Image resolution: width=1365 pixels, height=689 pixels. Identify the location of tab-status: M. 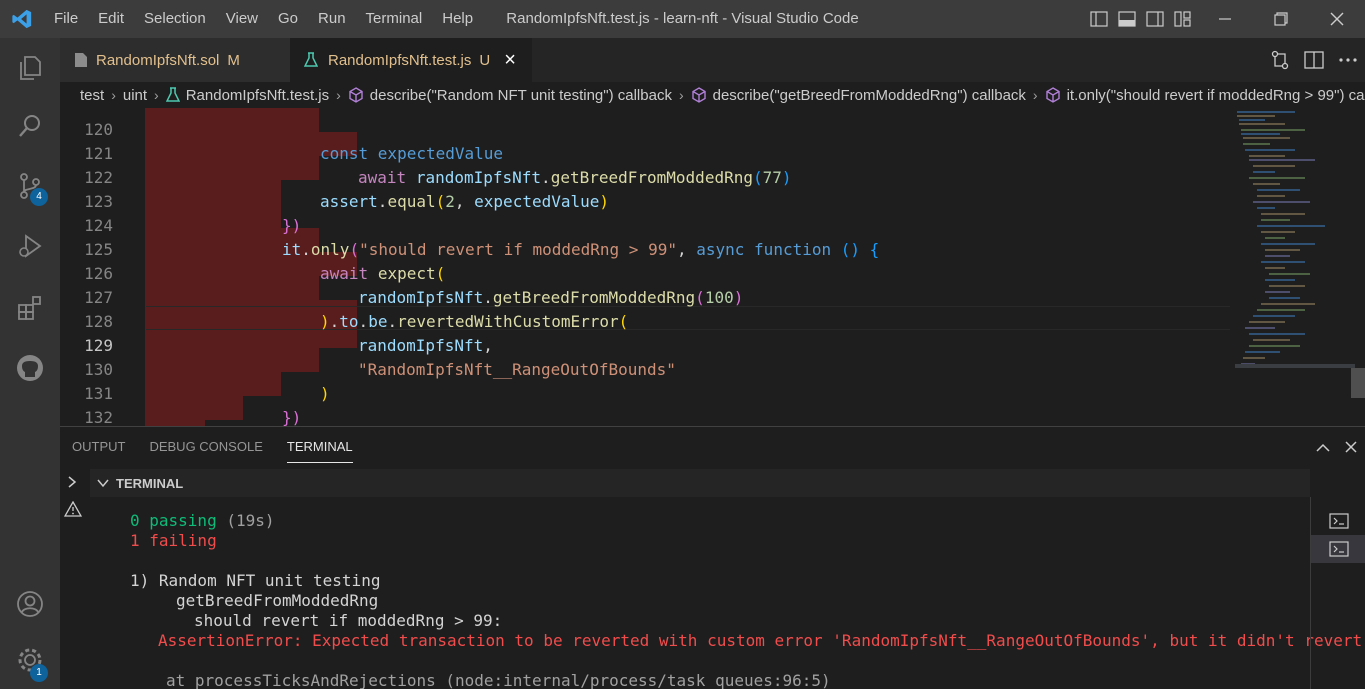
(233, 60).